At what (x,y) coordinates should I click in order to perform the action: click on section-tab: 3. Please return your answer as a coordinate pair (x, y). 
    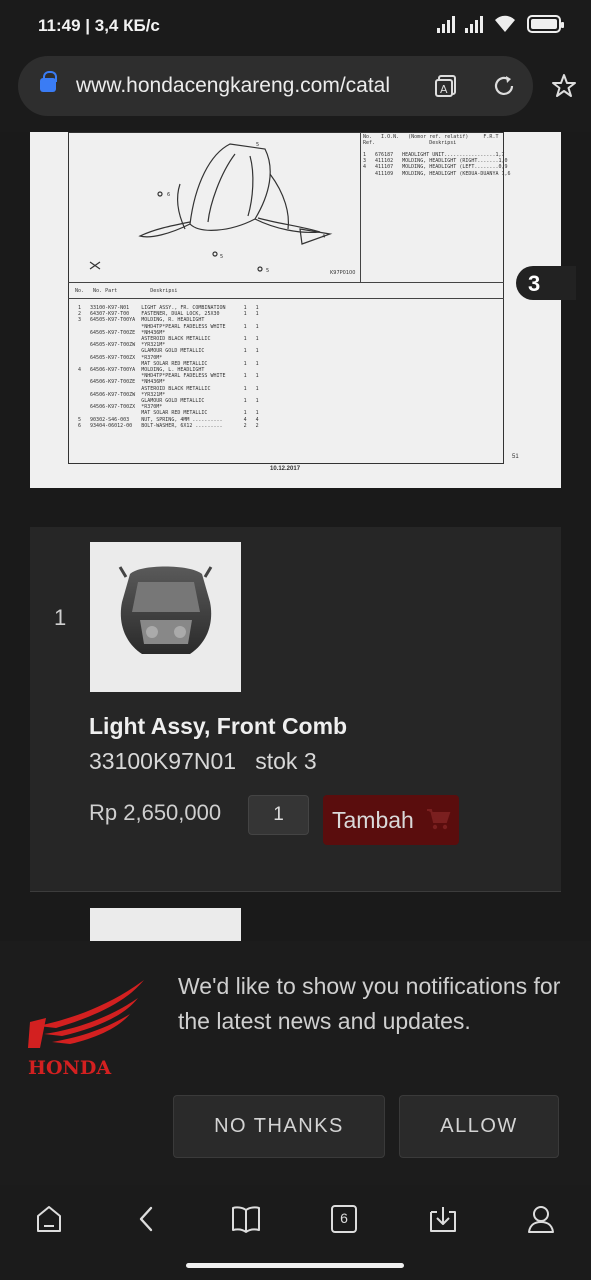
    Looking at the image, I should click on (546, 283).